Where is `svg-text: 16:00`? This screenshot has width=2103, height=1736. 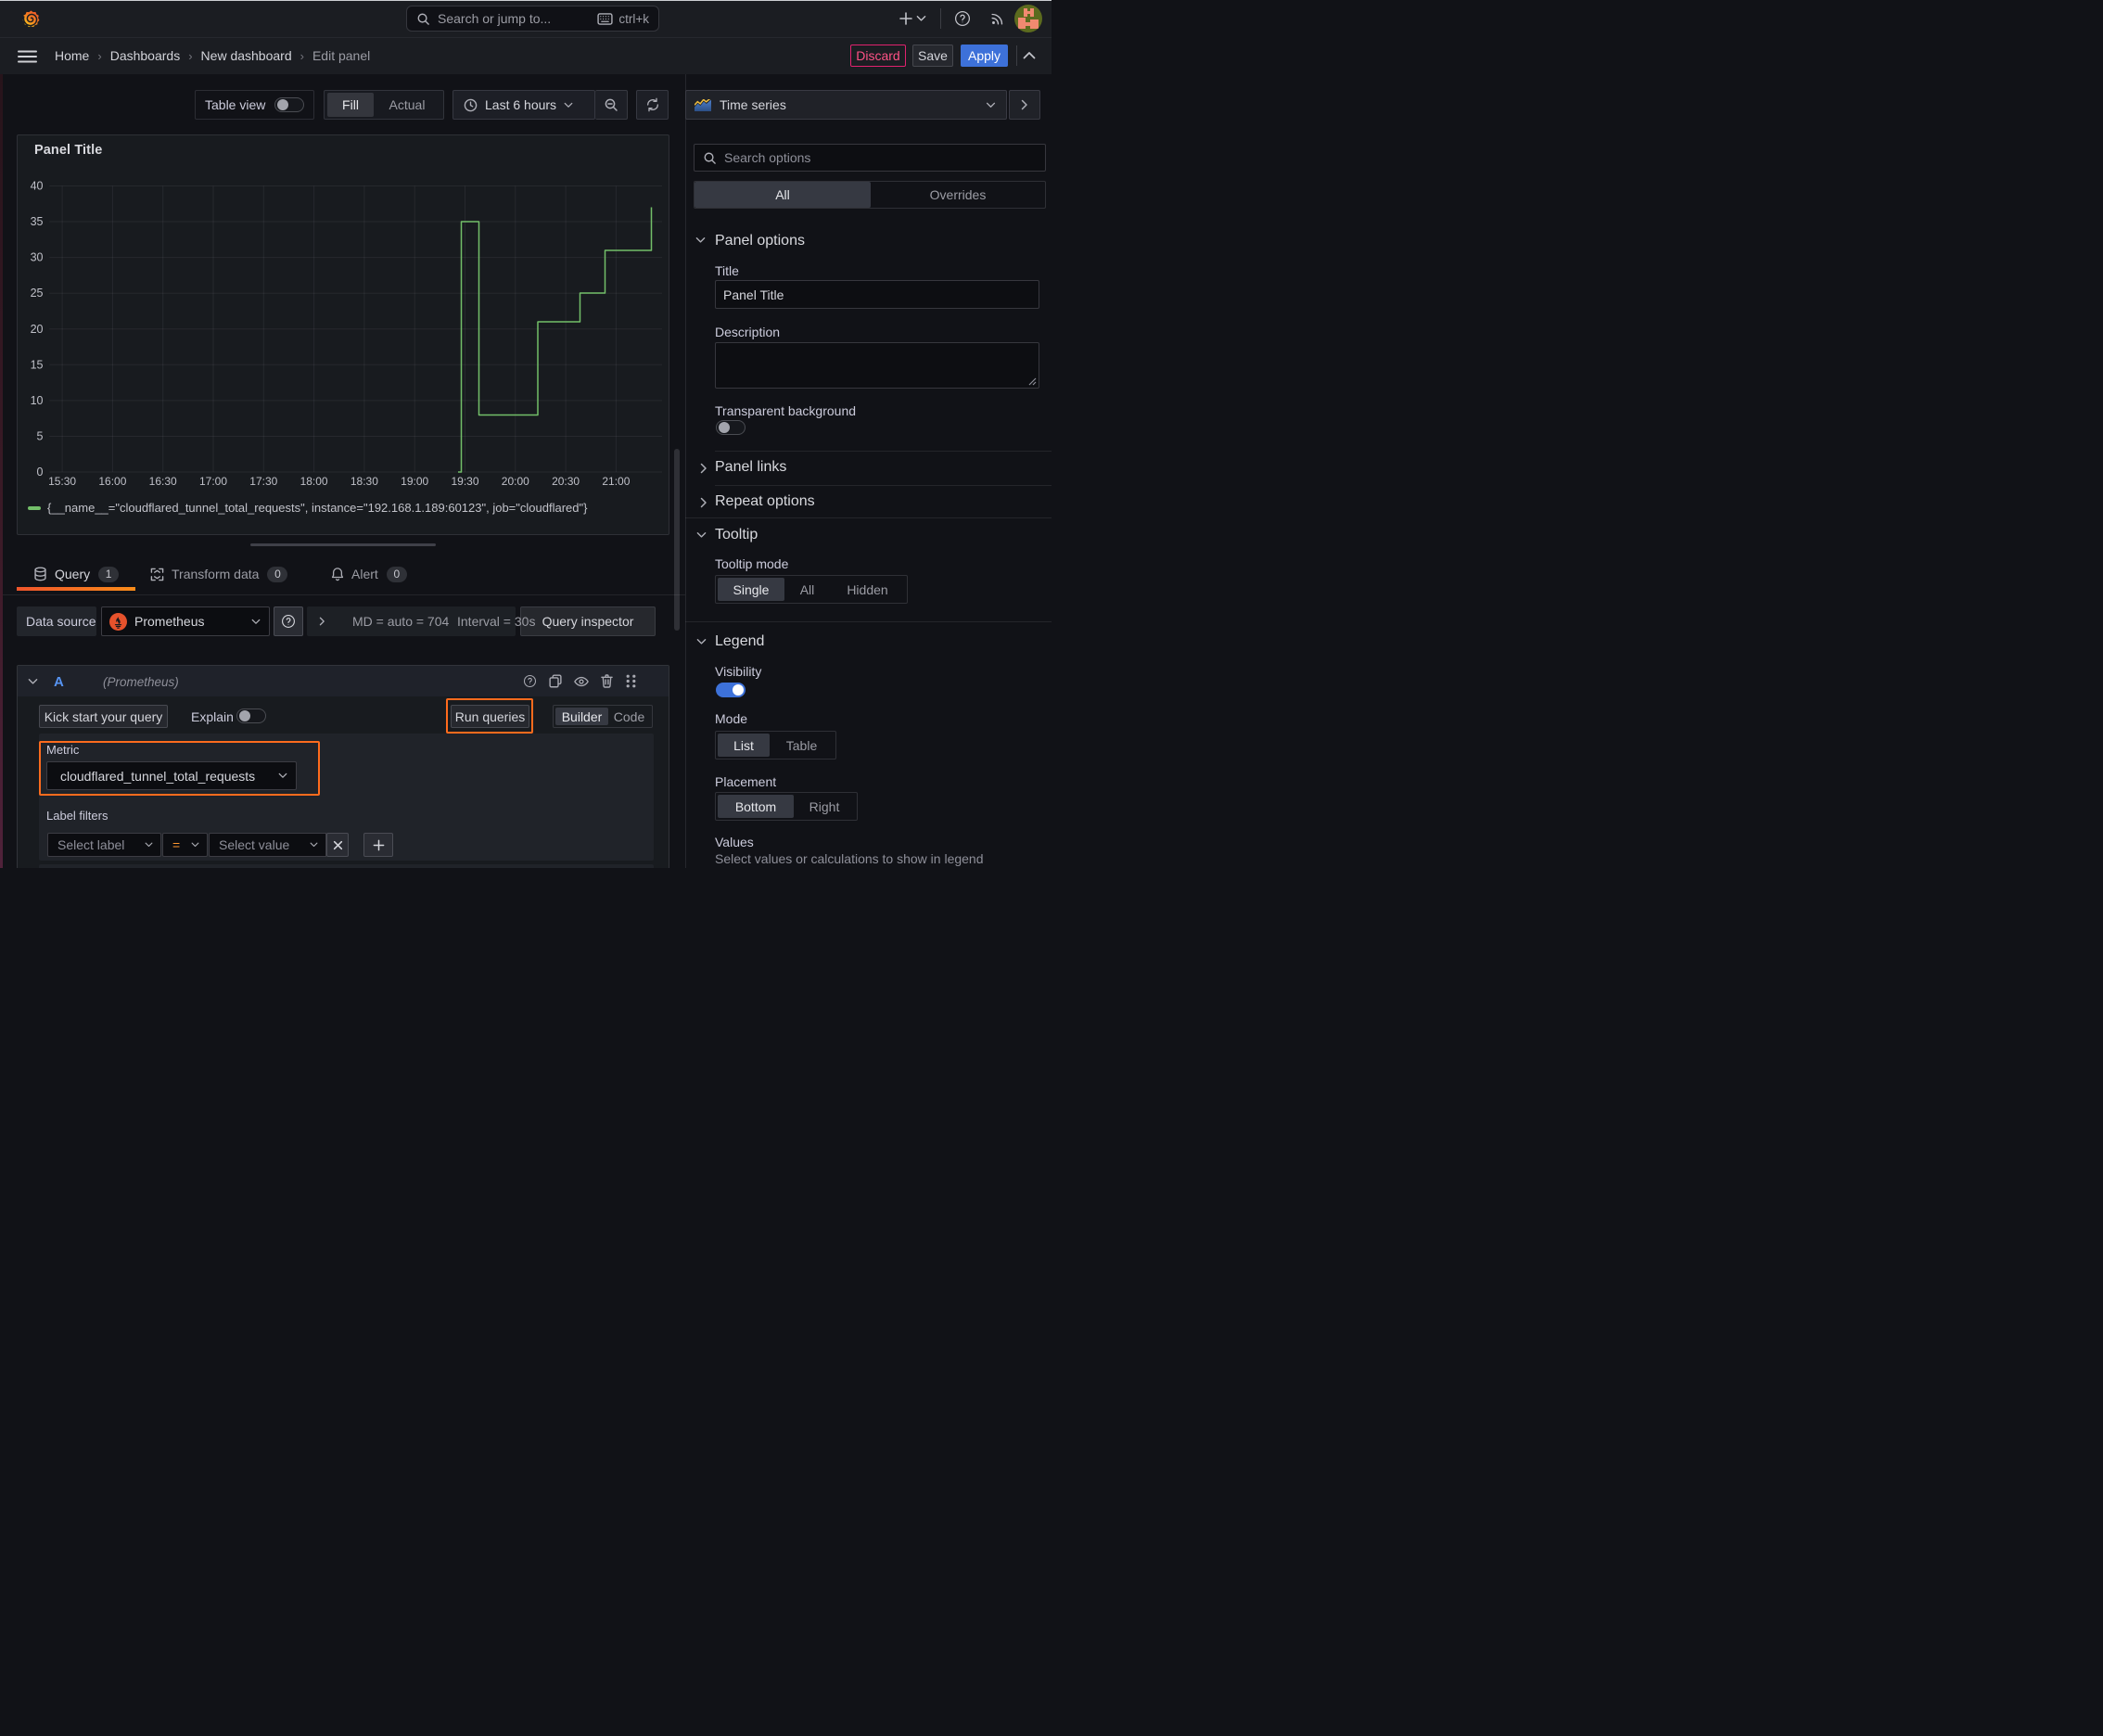 svg-text: 16:00 is located at coordinates (112, 481).